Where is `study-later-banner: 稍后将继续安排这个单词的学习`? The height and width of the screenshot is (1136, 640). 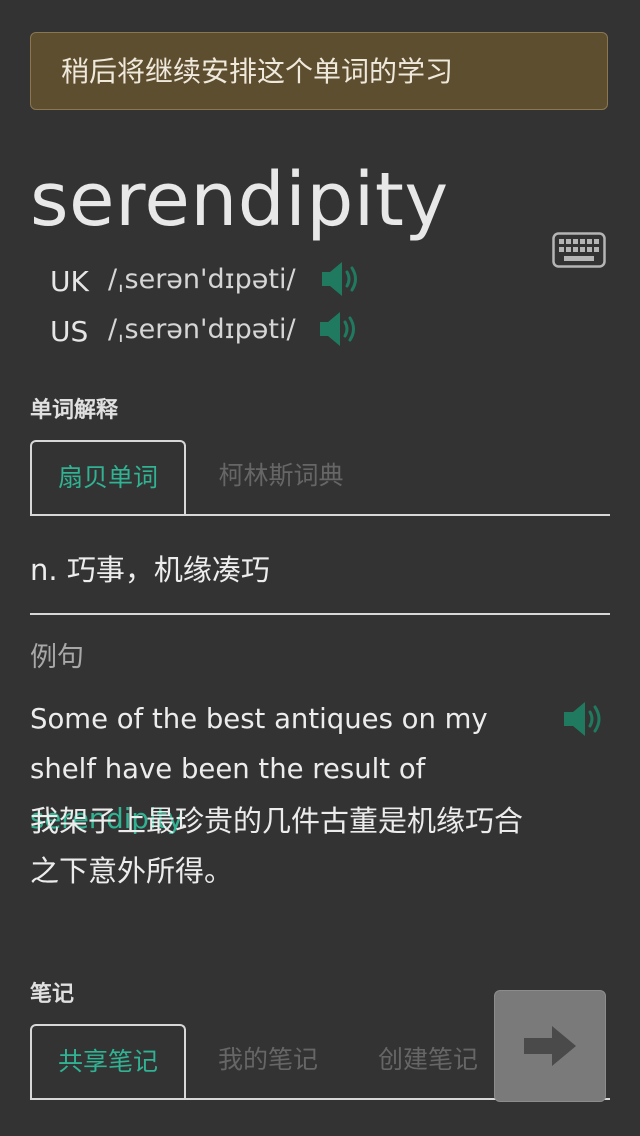
study-later-banner: 稍后将继续安排这个单词的学习 is located at coordinates (319, 71).